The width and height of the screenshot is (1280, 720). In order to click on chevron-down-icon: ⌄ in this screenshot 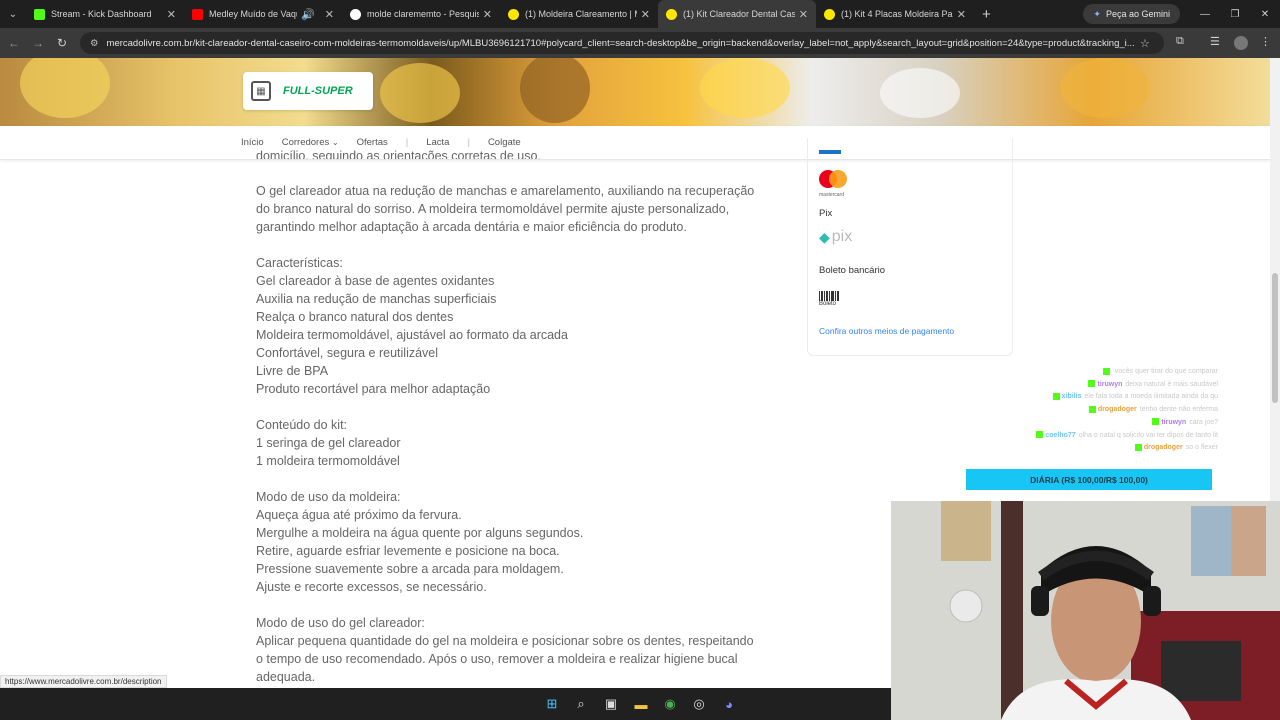, I will do `click(335, 142)`.